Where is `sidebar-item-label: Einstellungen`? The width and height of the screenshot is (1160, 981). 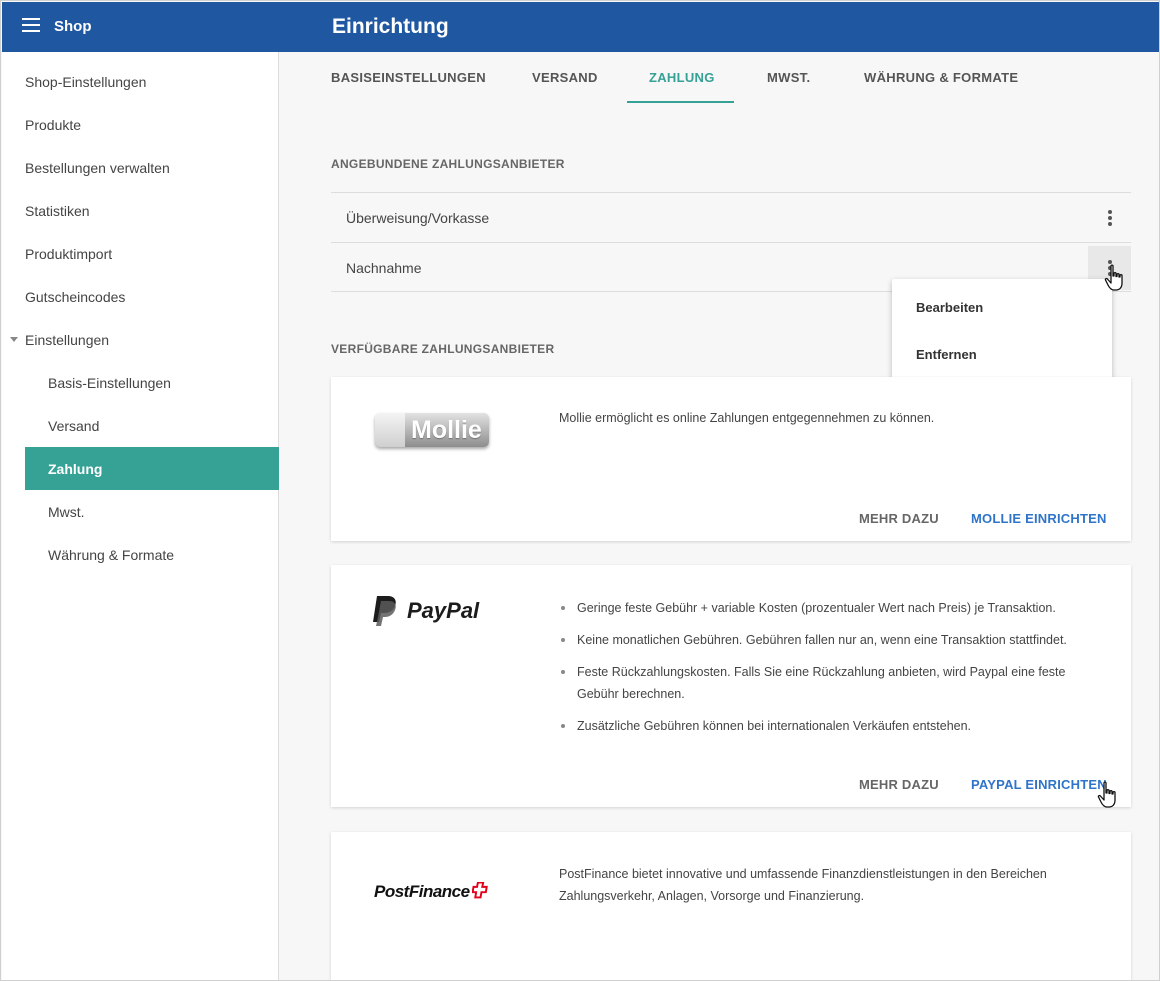 sidebar-item-label: Einstellungen is located at coordinates (67, 339).